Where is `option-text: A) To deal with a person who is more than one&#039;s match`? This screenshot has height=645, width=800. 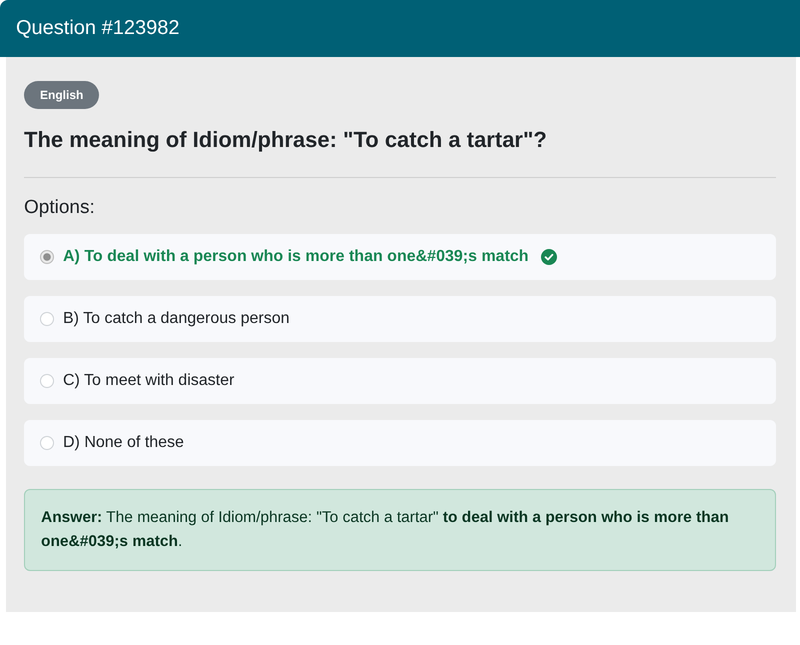 option-text: A) To deal with a person who is more than one&#039;s match is located at coordinates (296, 257).